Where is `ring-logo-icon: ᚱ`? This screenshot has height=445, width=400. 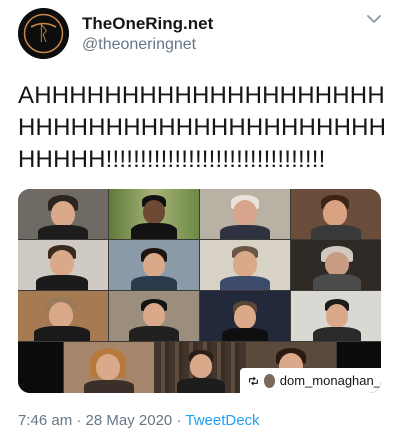 ring-logo-icon: ᚱ is located at coordinates (43, 33).